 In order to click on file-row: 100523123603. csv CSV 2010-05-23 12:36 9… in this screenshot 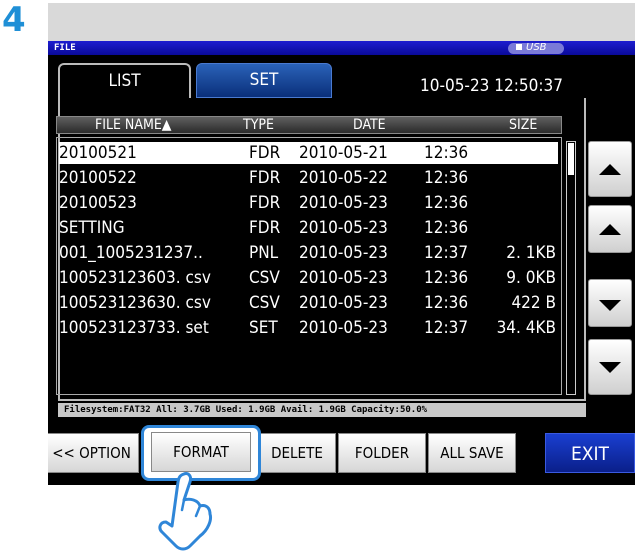, I will do `click(308, 278)`.